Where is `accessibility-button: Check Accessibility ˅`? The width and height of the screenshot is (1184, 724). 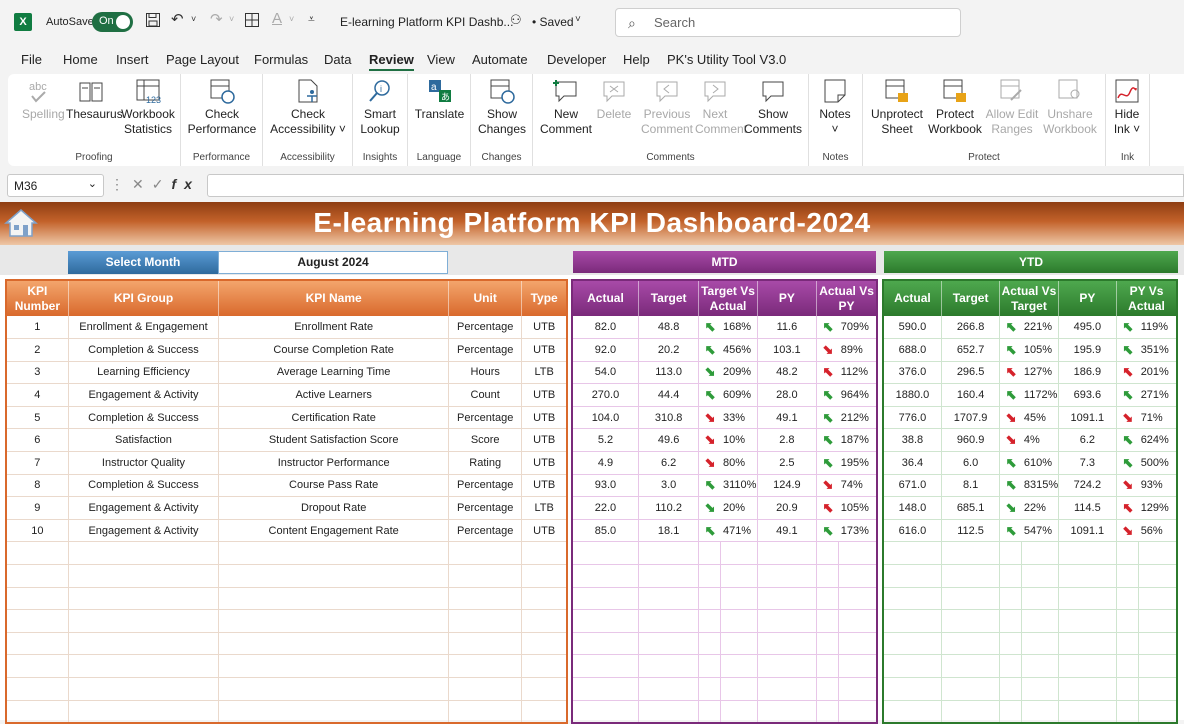 accessibility-button: Check Accessibility ˅ is located at coordinates (308, 107).